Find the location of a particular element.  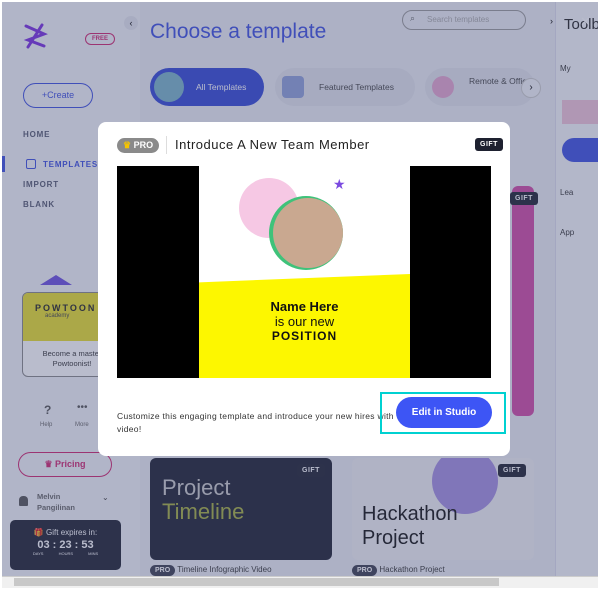

pro-badge: ♛ PRO is located at coordinates (138, 145).